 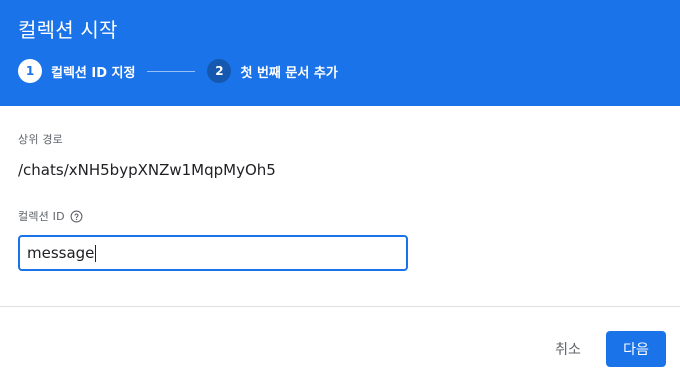 What do you see at coordinates (40, 139) in the screenshot?
I see `parent-path-label: 상위 경로` at bounding box center [40, 139].